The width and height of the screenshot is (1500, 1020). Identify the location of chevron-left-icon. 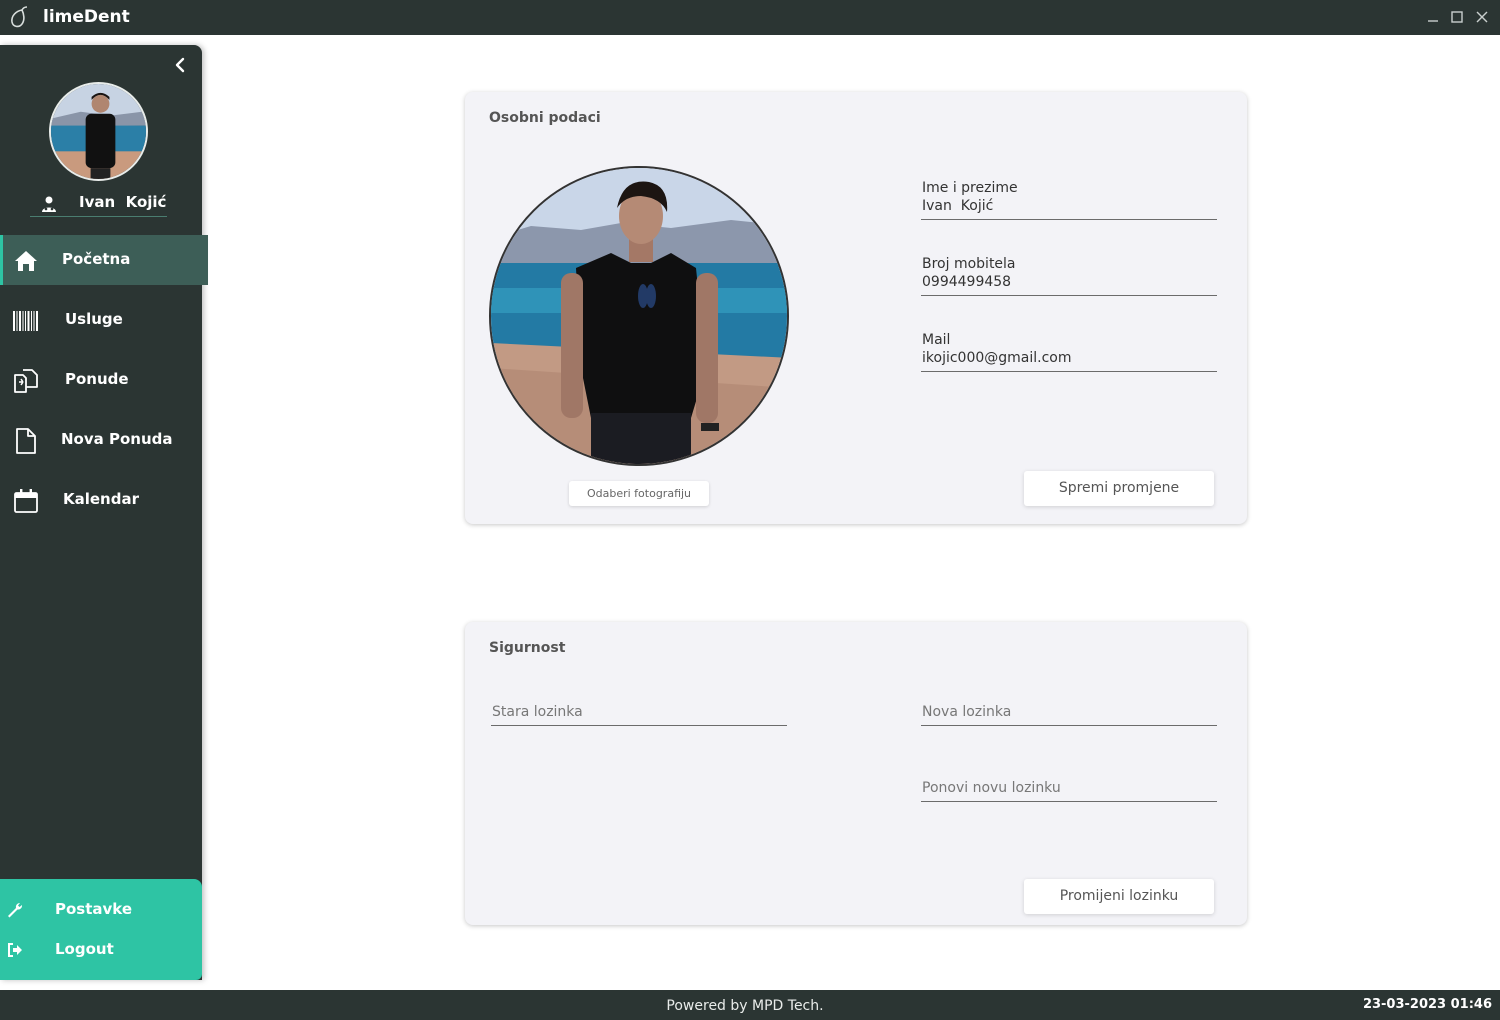
(180, 65).